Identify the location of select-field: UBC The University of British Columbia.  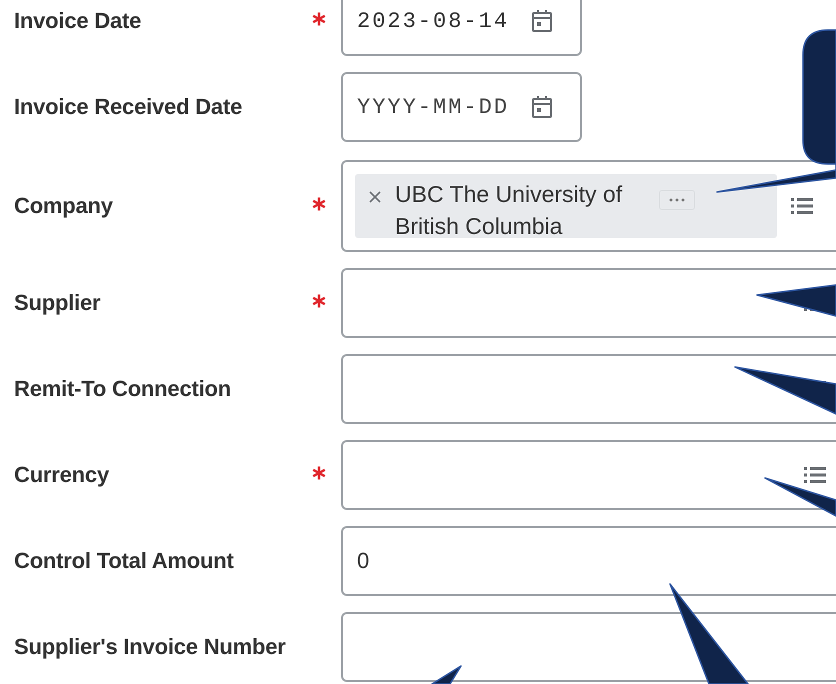
(588, 206).